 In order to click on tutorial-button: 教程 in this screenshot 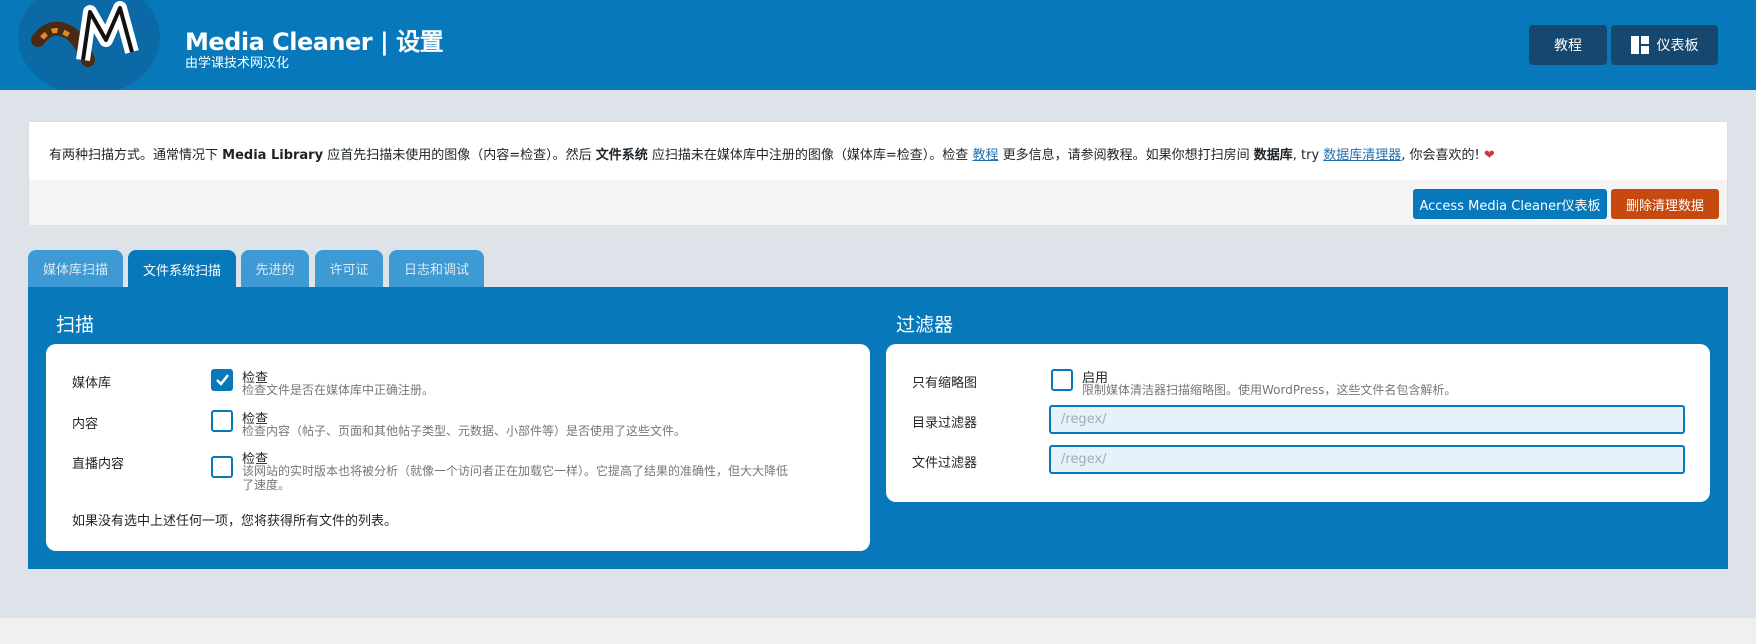, I will do `click(1568, 45)`.